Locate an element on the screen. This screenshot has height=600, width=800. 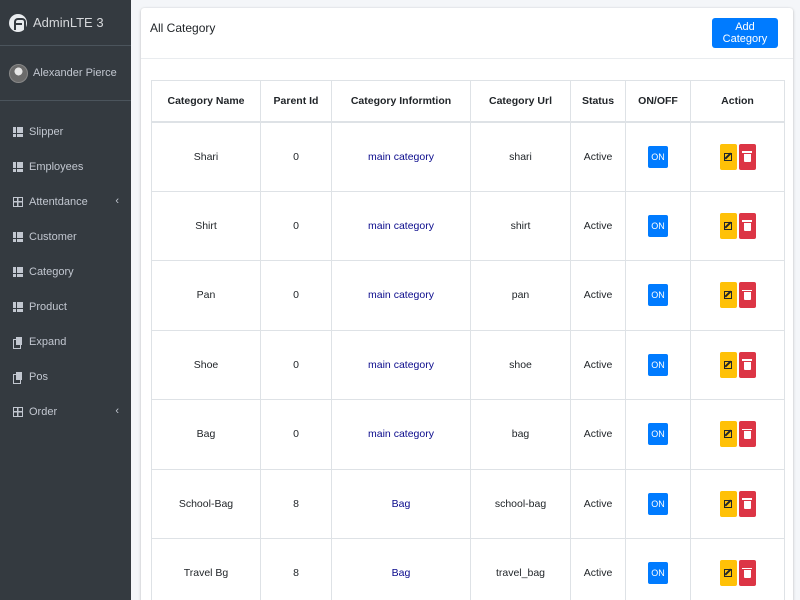
table-row: Bag 0 main category bag Active ON is located at coordinates (468, 434).